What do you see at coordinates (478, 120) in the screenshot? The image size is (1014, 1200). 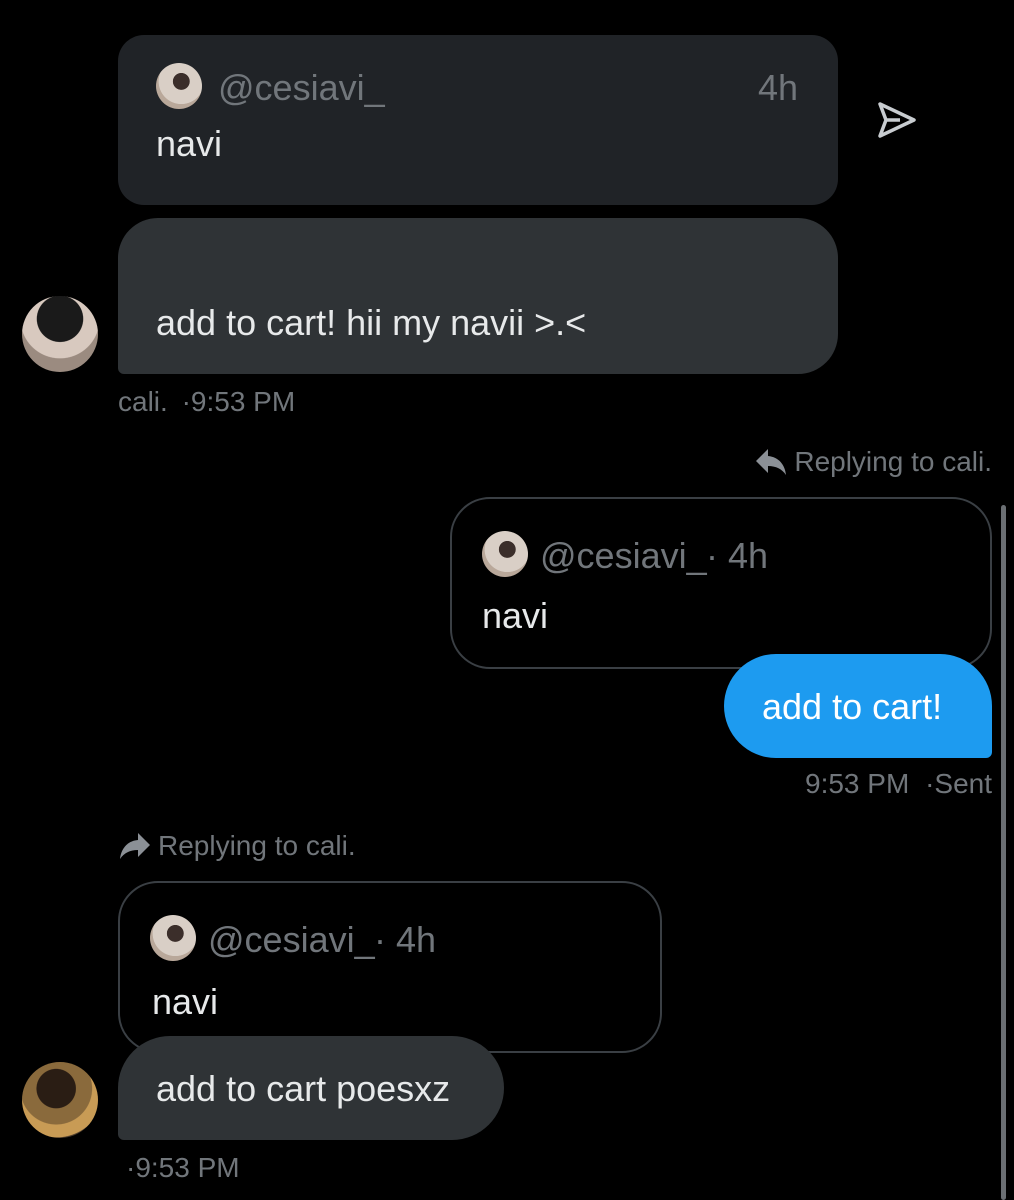 I see `quoted-post-card: @cesiavi_ 4h navi` at bounding box center [478, 120].